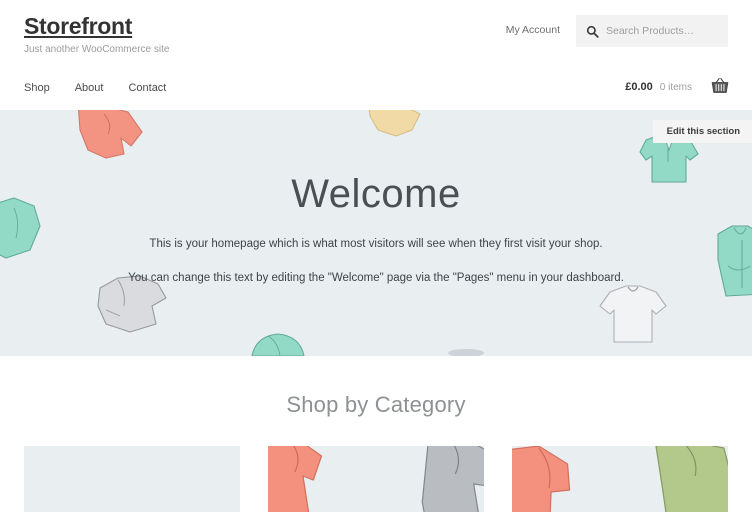 This screenshot has height=512, width=752. What do you see at coordinates (658, 87) in the screenshot?
I see `cart-summary: £0.00 0 items` at bounding box center [658, 87].